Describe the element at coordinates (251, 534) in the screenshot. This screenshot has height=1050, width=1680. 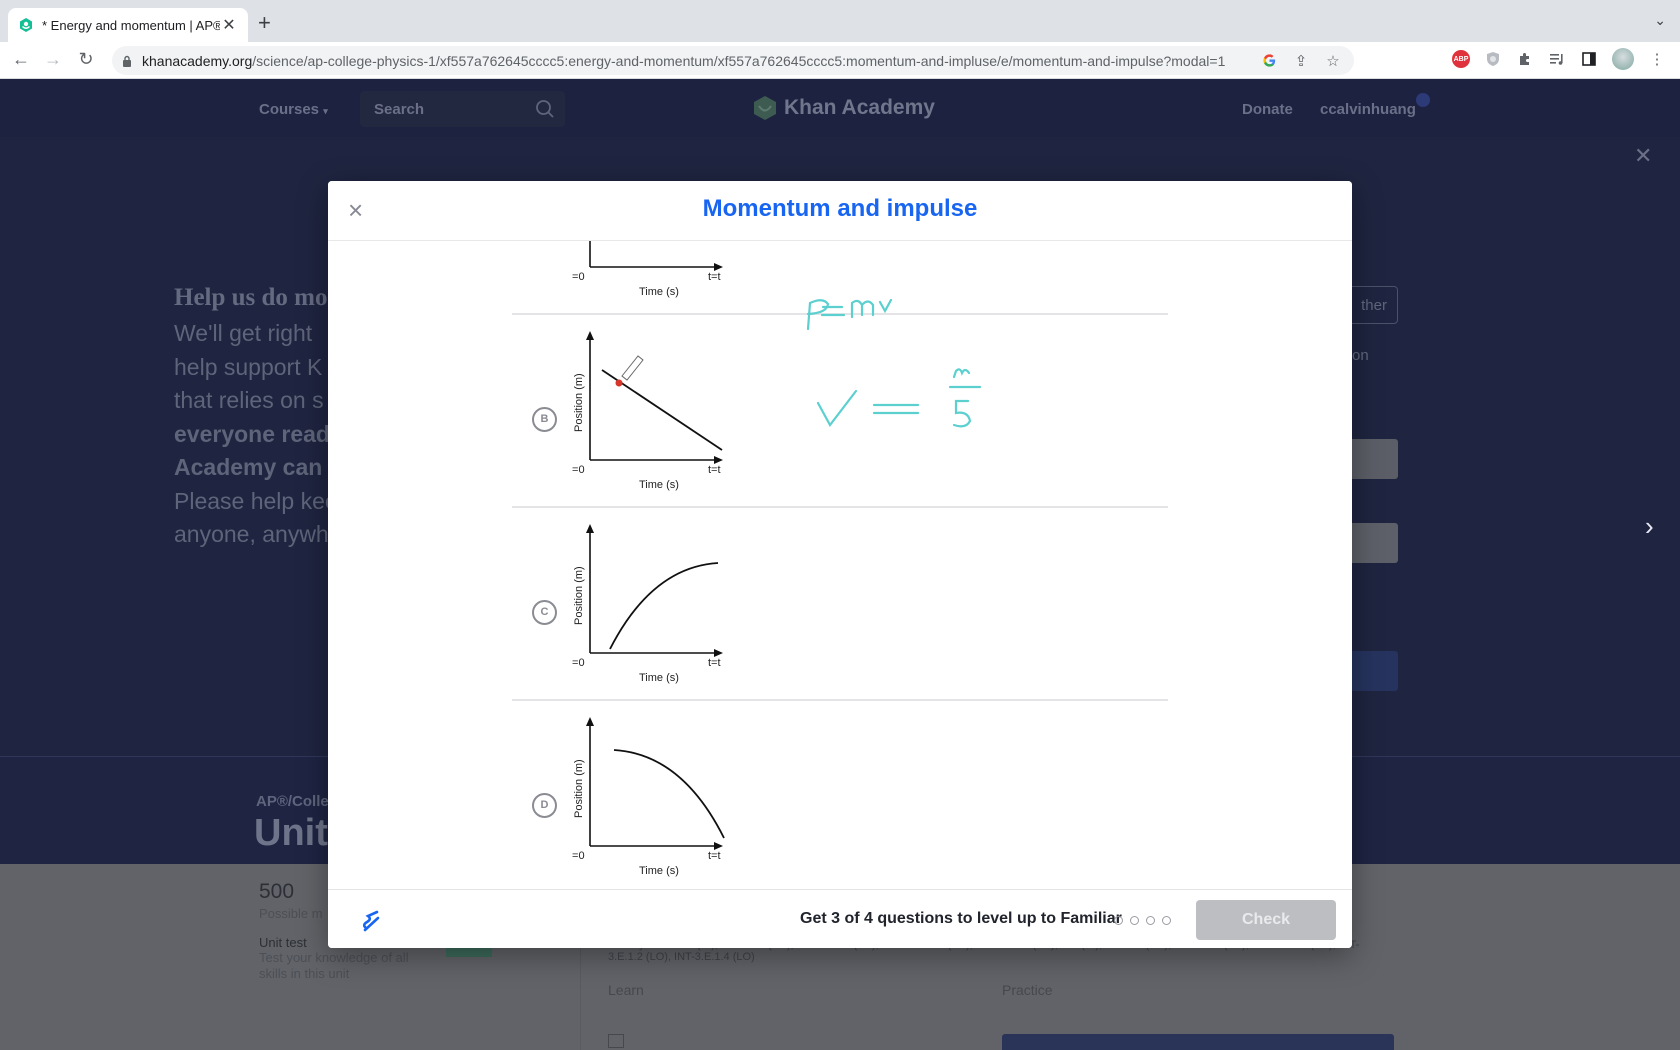
I see `donate-body-line: anyone, anywh` at that location.